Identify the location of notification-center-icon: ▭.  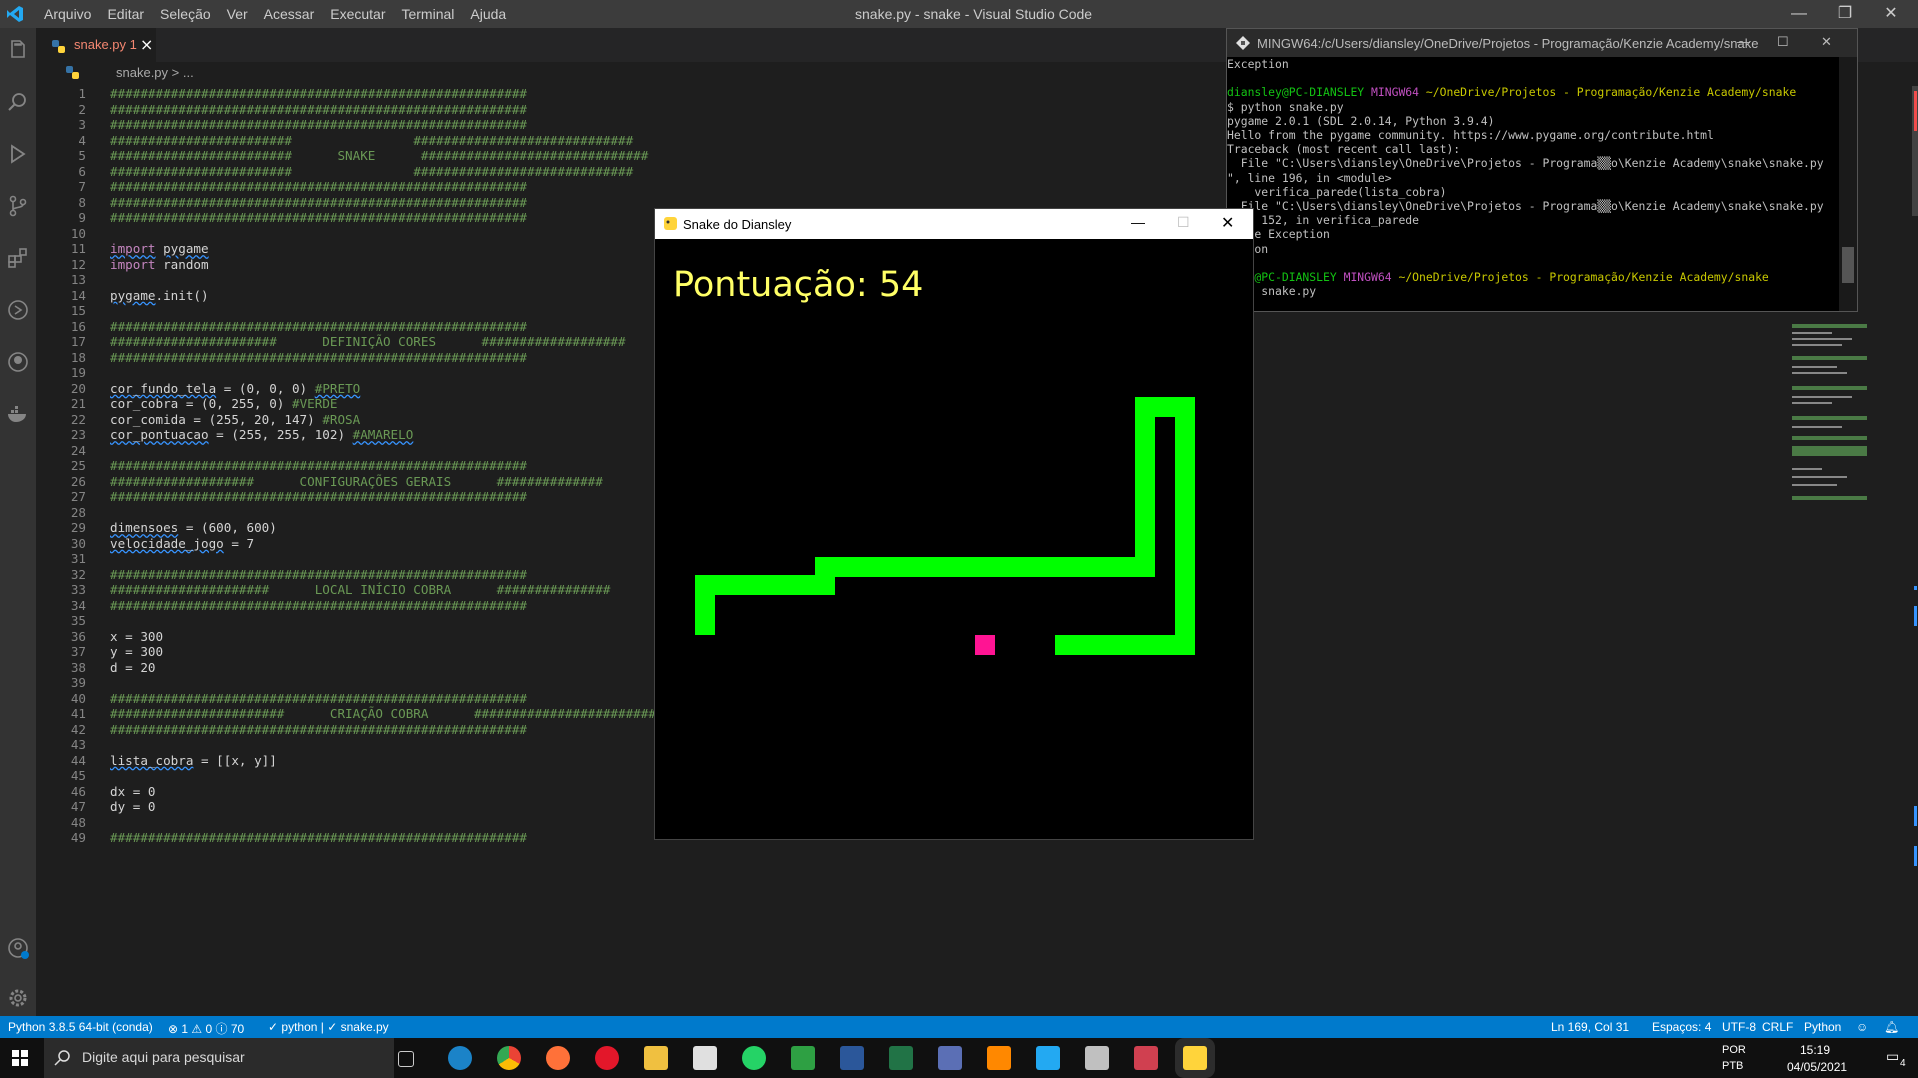
(1892, 1056).